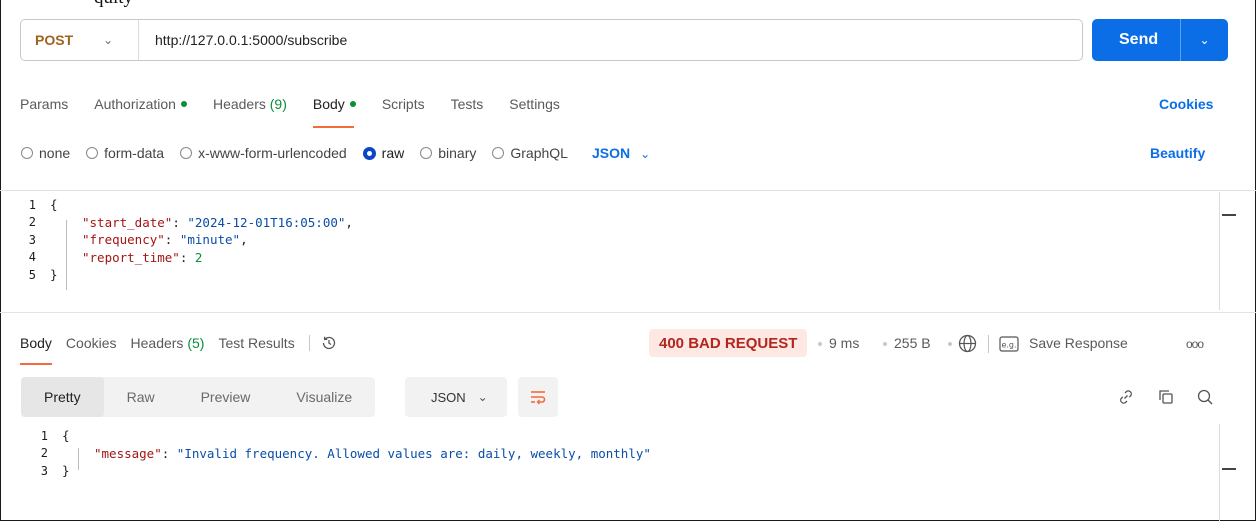  I want to click on method-select: POST ⌄, so click(80, 40).